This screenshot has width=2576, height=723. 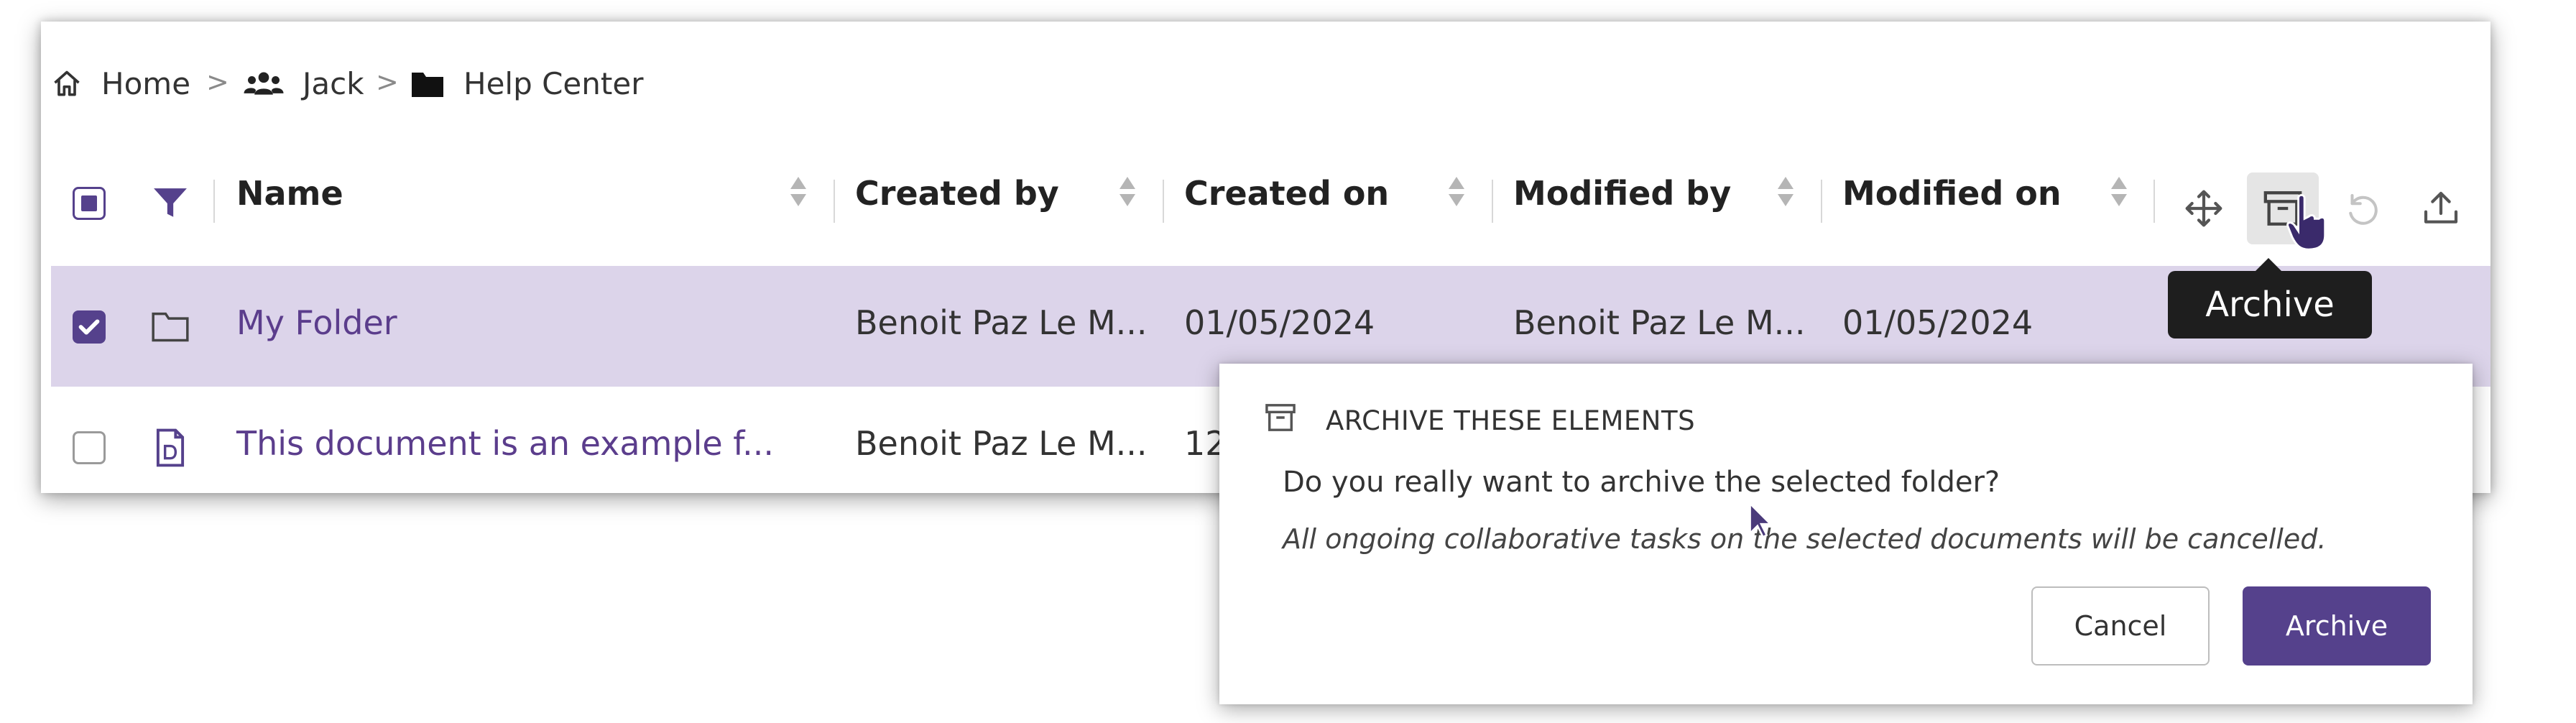 What do you see at coordinates (2487, 208) in the screenshot?
I see `delete-button` at bounding box center [2487, 208].